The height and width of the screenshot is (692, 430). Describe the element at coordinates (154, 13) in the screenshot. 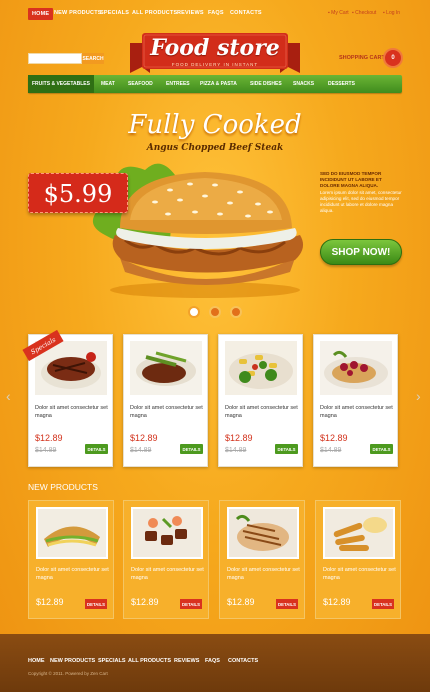

I see `topnav-all-products: ALL PRODUCTS` at that location.